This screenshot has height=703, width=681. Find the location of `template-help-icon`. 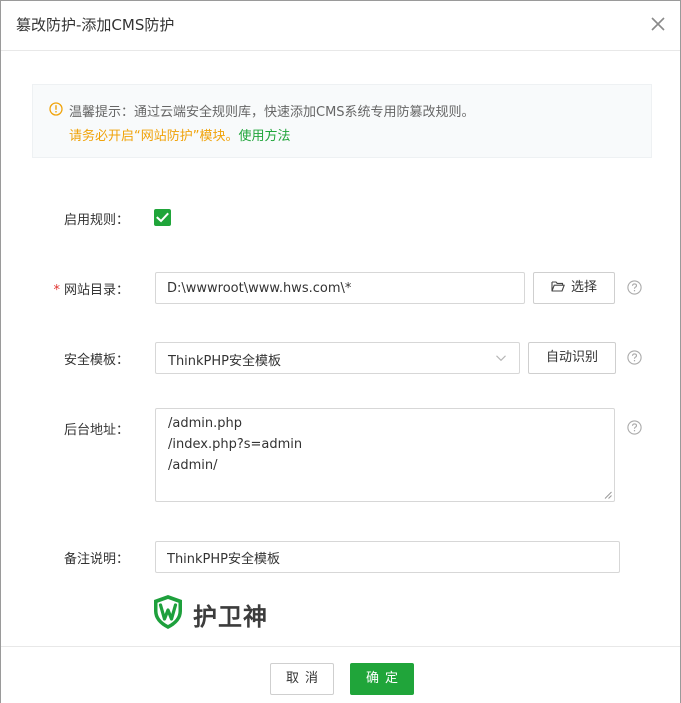

template-help-icon is located at coordinates (634, 357).